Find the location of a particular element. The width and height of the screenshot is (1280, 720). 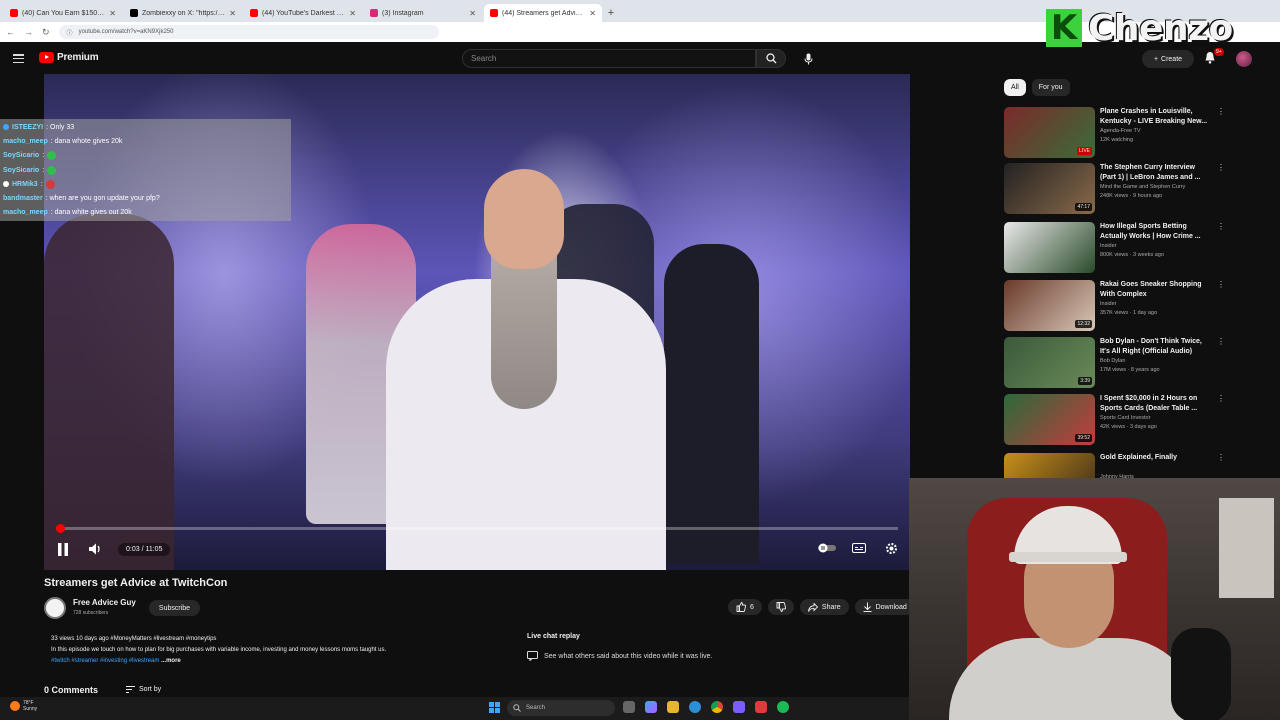

new-tab-button: + is located at coordinates (611, 13).